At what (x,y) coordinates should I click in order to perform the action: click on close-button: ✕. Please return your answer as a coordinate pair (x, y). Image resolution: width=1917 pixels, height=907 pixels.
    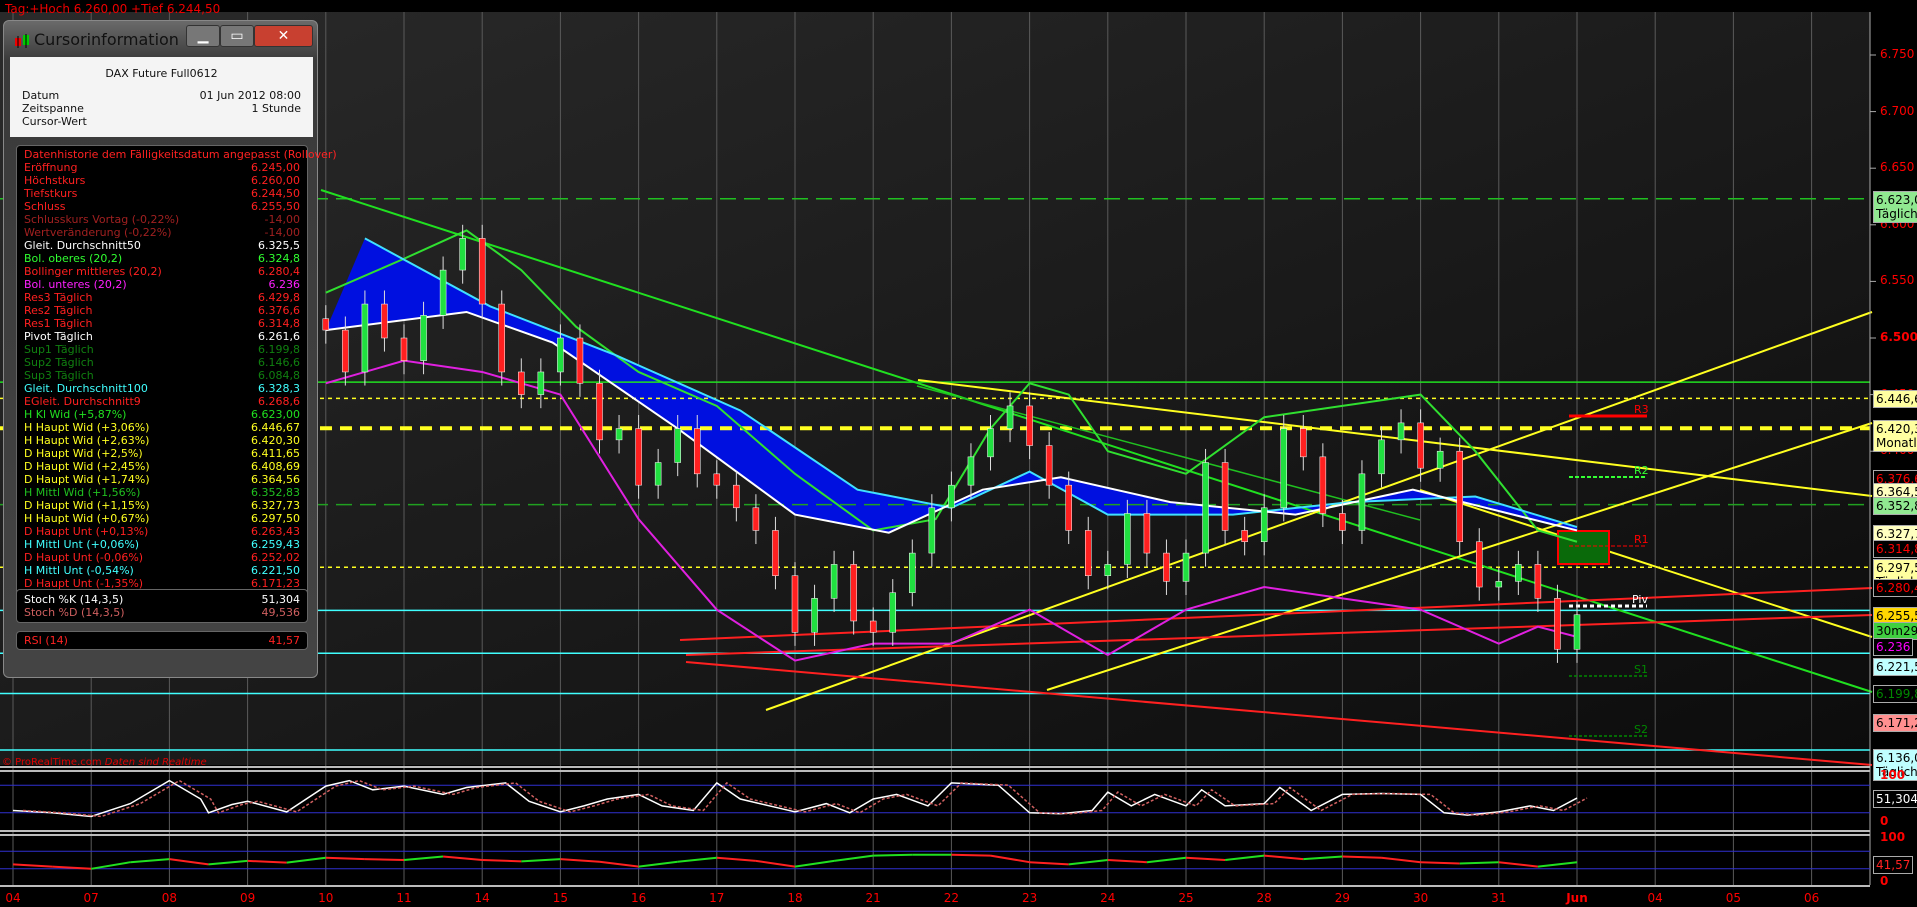
    Looking at the image, I should click on (283, 36).